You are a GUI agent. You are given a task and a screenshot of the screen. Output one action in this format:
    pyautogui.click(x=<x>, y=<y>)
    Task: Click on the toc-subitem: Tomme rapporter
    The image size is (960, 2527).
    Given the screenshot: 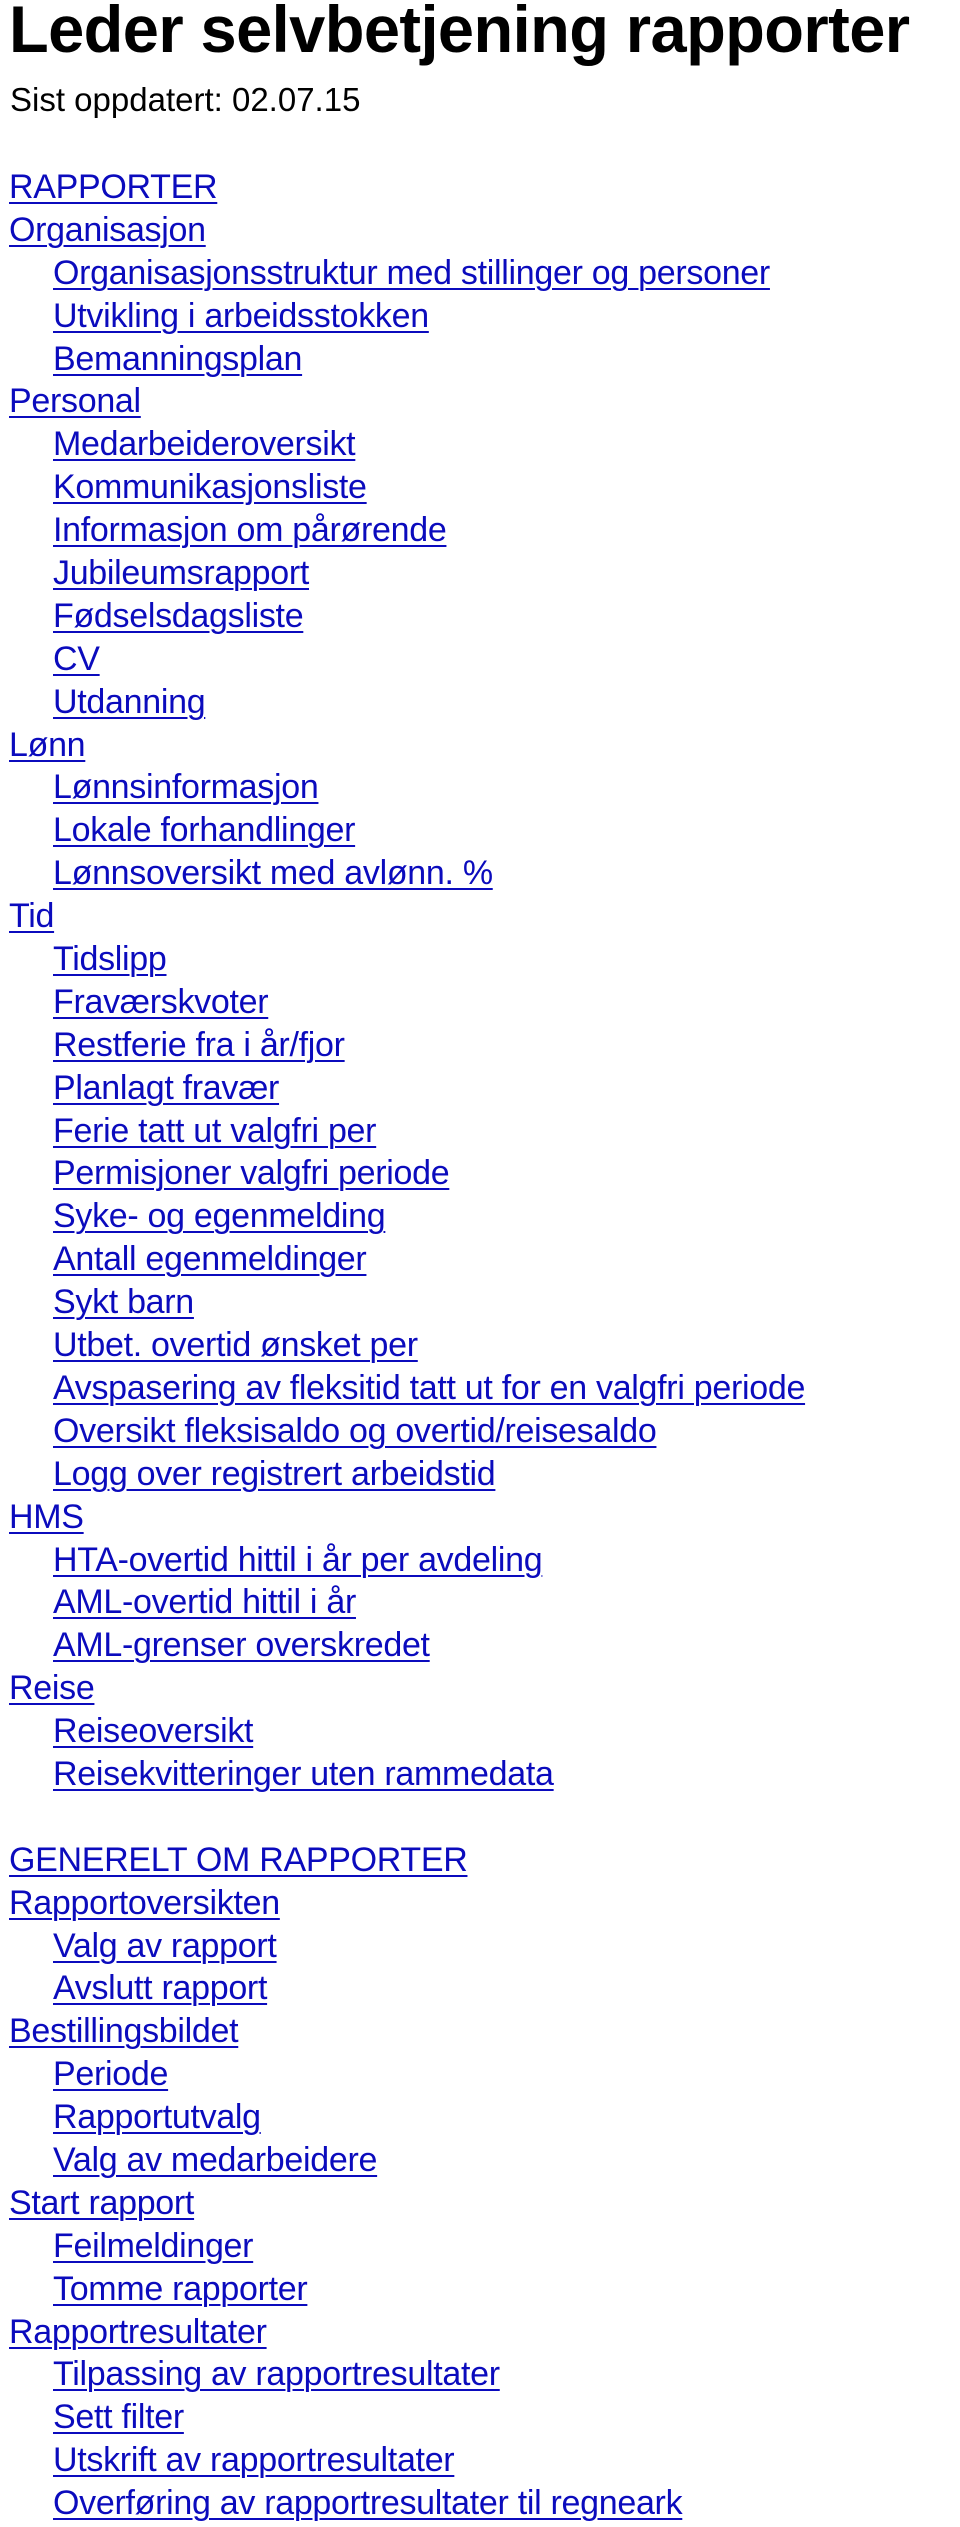 What is the action you would take?
    pyautogui.click(x=402, y=2289)
    